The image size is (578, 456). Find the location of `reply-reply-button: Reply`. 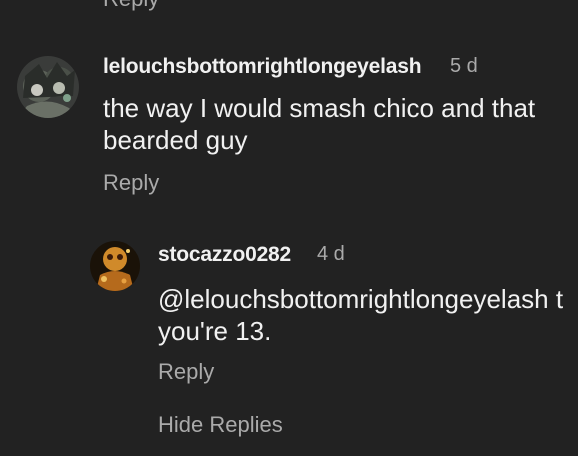

reply-reply-button: Reply is located at coordinates (186, 372).